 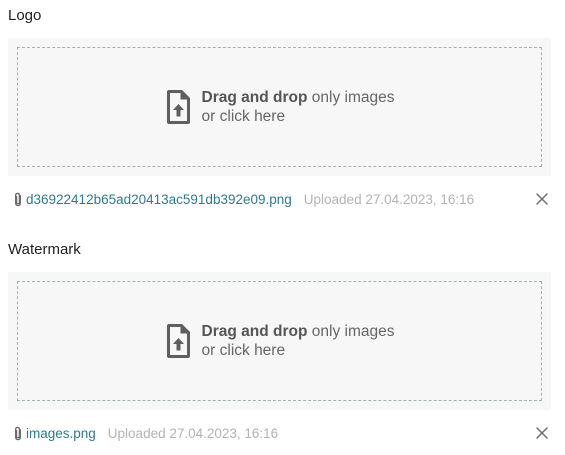 I want to click on logo-dropzone-rest-text: only images, so click(x=351, y=97).